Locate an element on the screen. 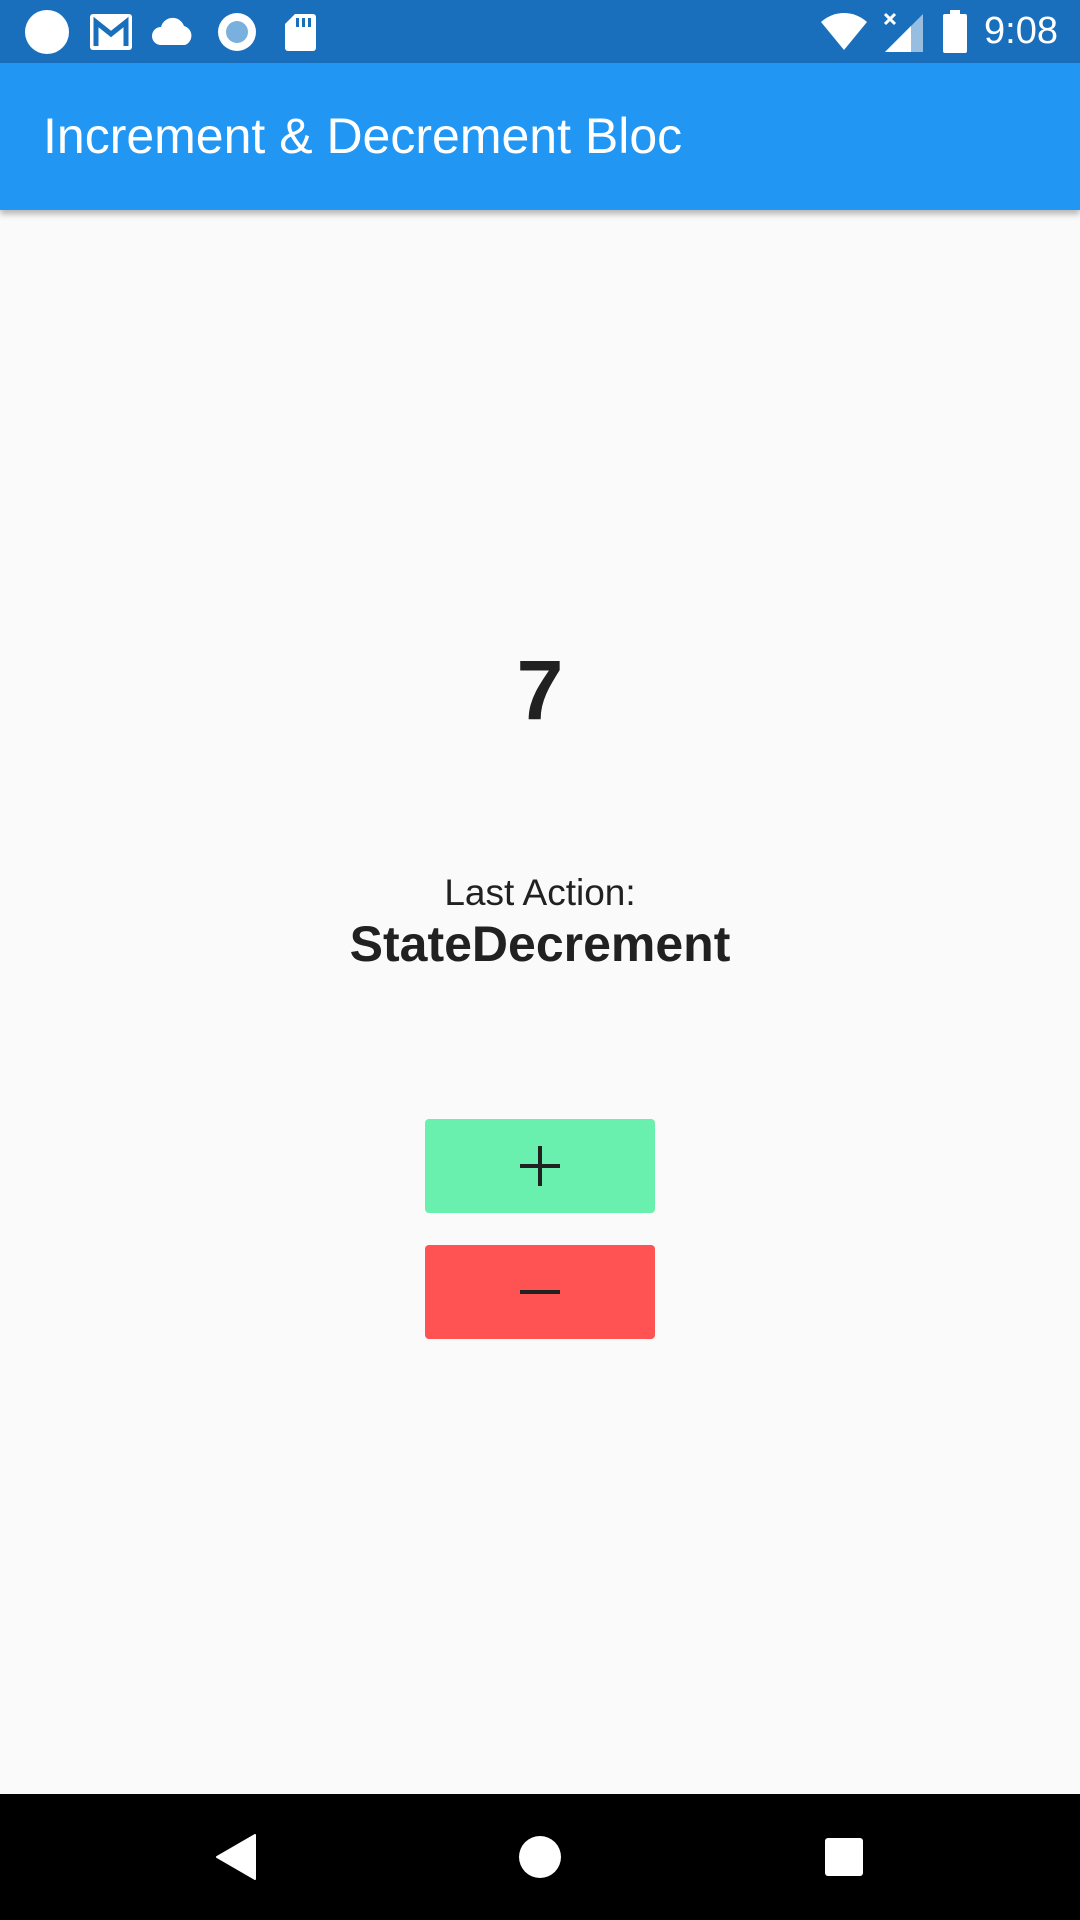  counter-value: 7 is located at coordinates (540, 690).